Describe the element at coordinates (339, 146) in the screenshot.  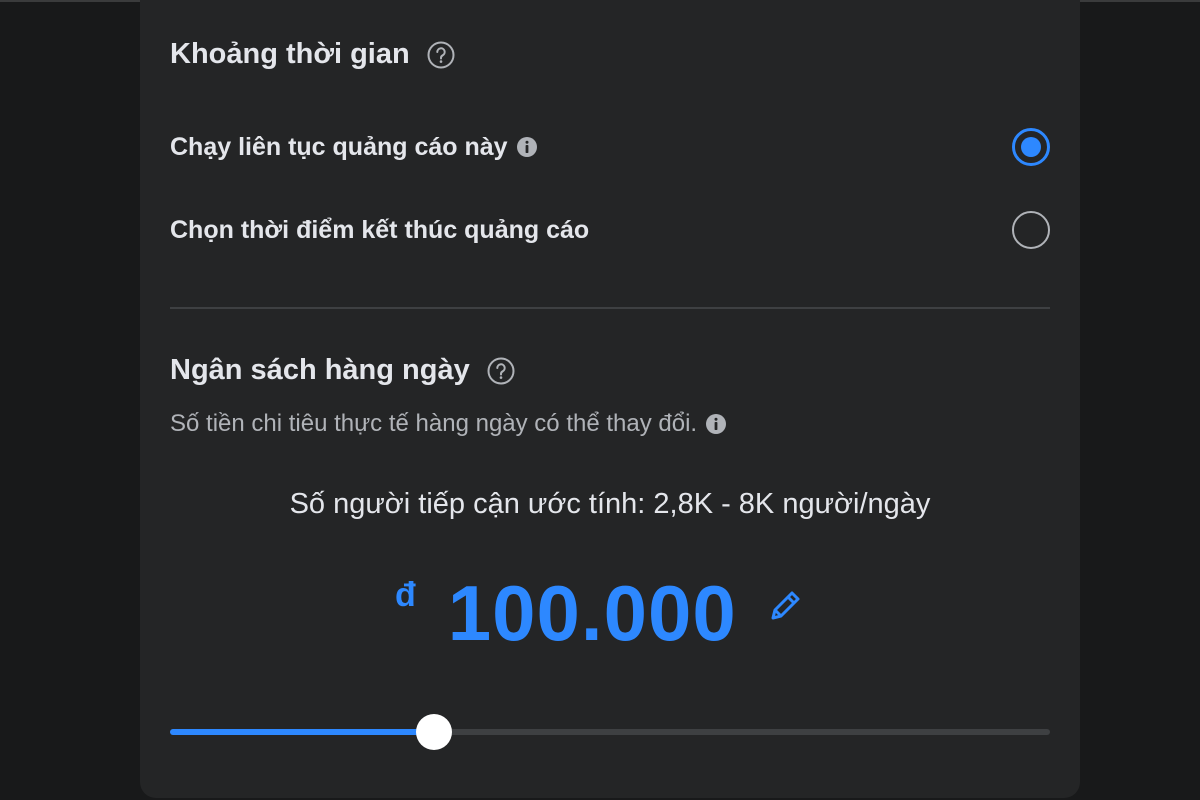
I see `run-continuously-text: Chạy liên tục quảng cáo này` at that location.